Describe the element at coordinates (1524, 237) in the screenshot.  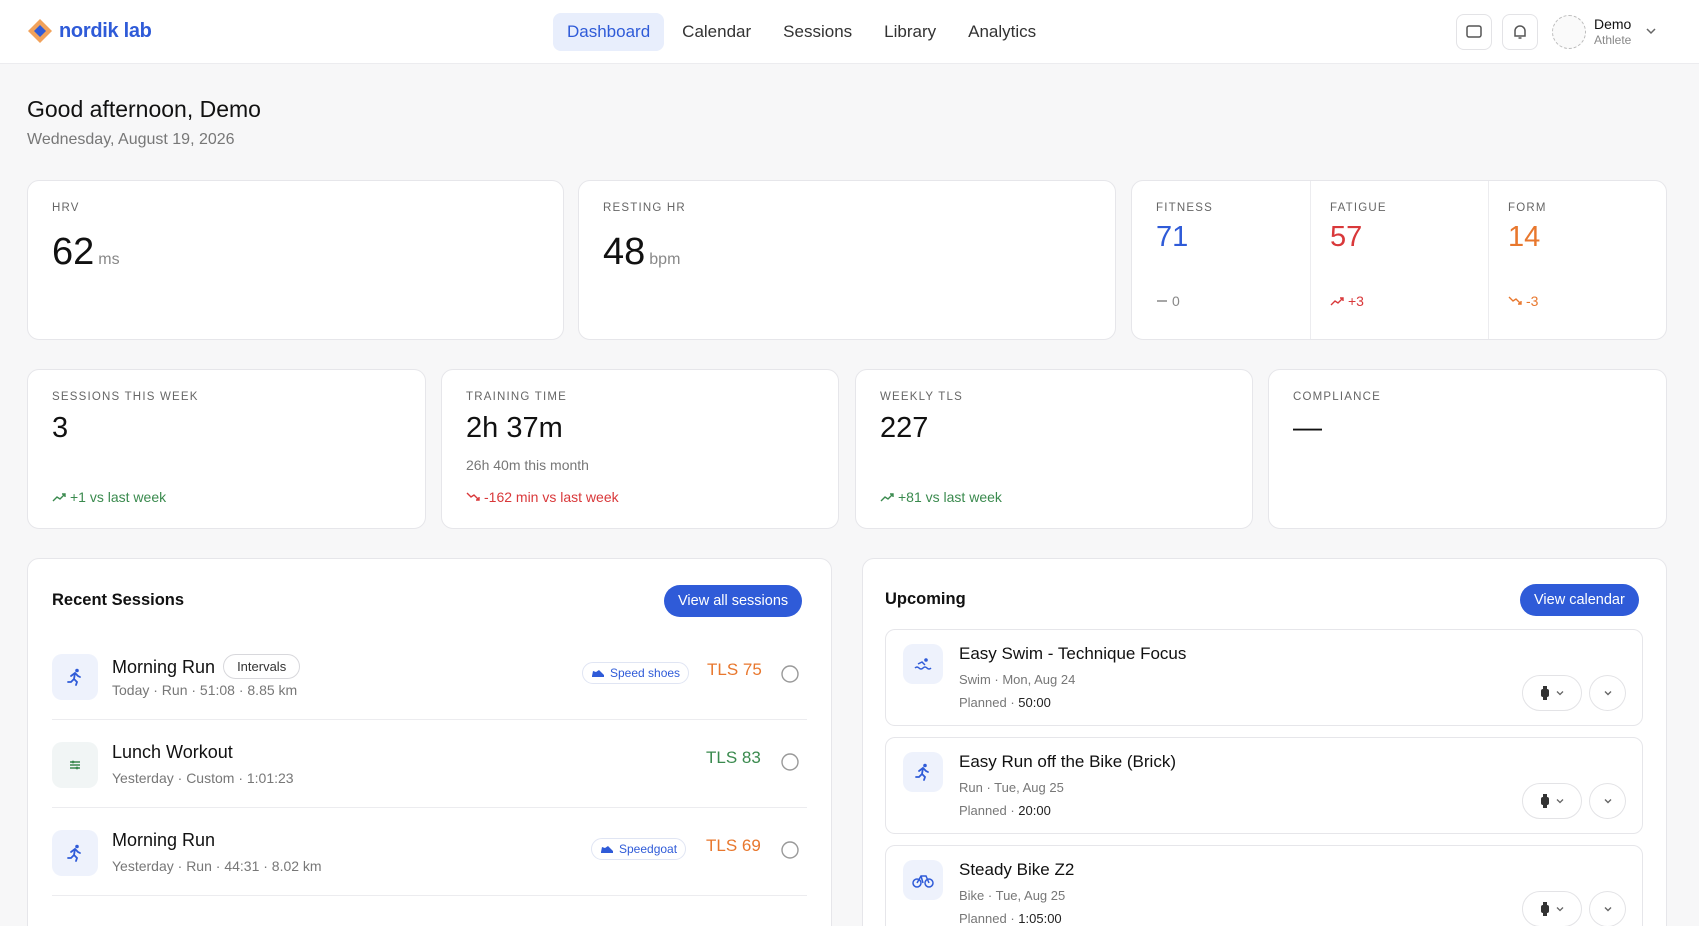
I see `form-value: 14` at that location.